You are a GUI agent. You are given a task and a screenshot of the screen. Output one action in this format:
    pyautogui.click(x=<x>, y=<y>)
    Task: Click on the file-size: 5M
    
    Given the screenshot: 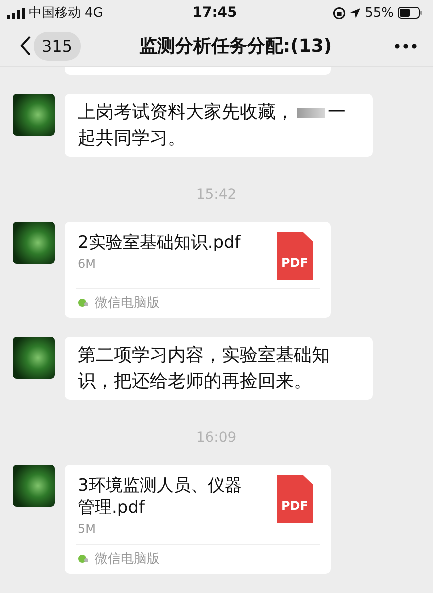 What is the action you would take?
    pyautogui.click(x=87, y=529)
    